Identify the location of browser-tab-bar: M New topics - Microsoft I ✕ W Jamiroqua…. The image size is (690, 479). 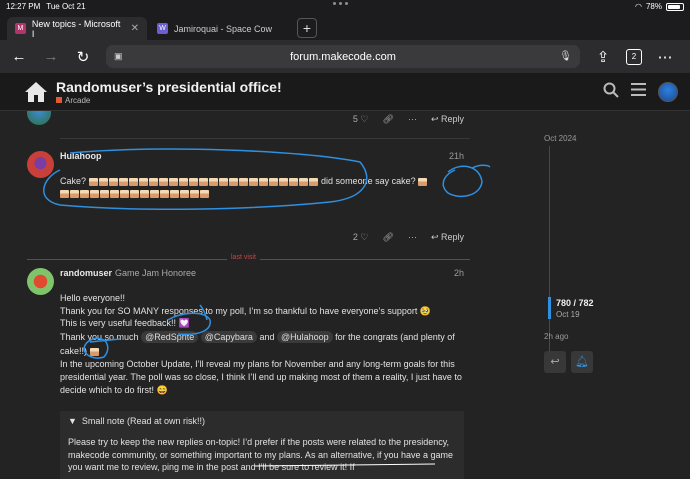
(345, 26).